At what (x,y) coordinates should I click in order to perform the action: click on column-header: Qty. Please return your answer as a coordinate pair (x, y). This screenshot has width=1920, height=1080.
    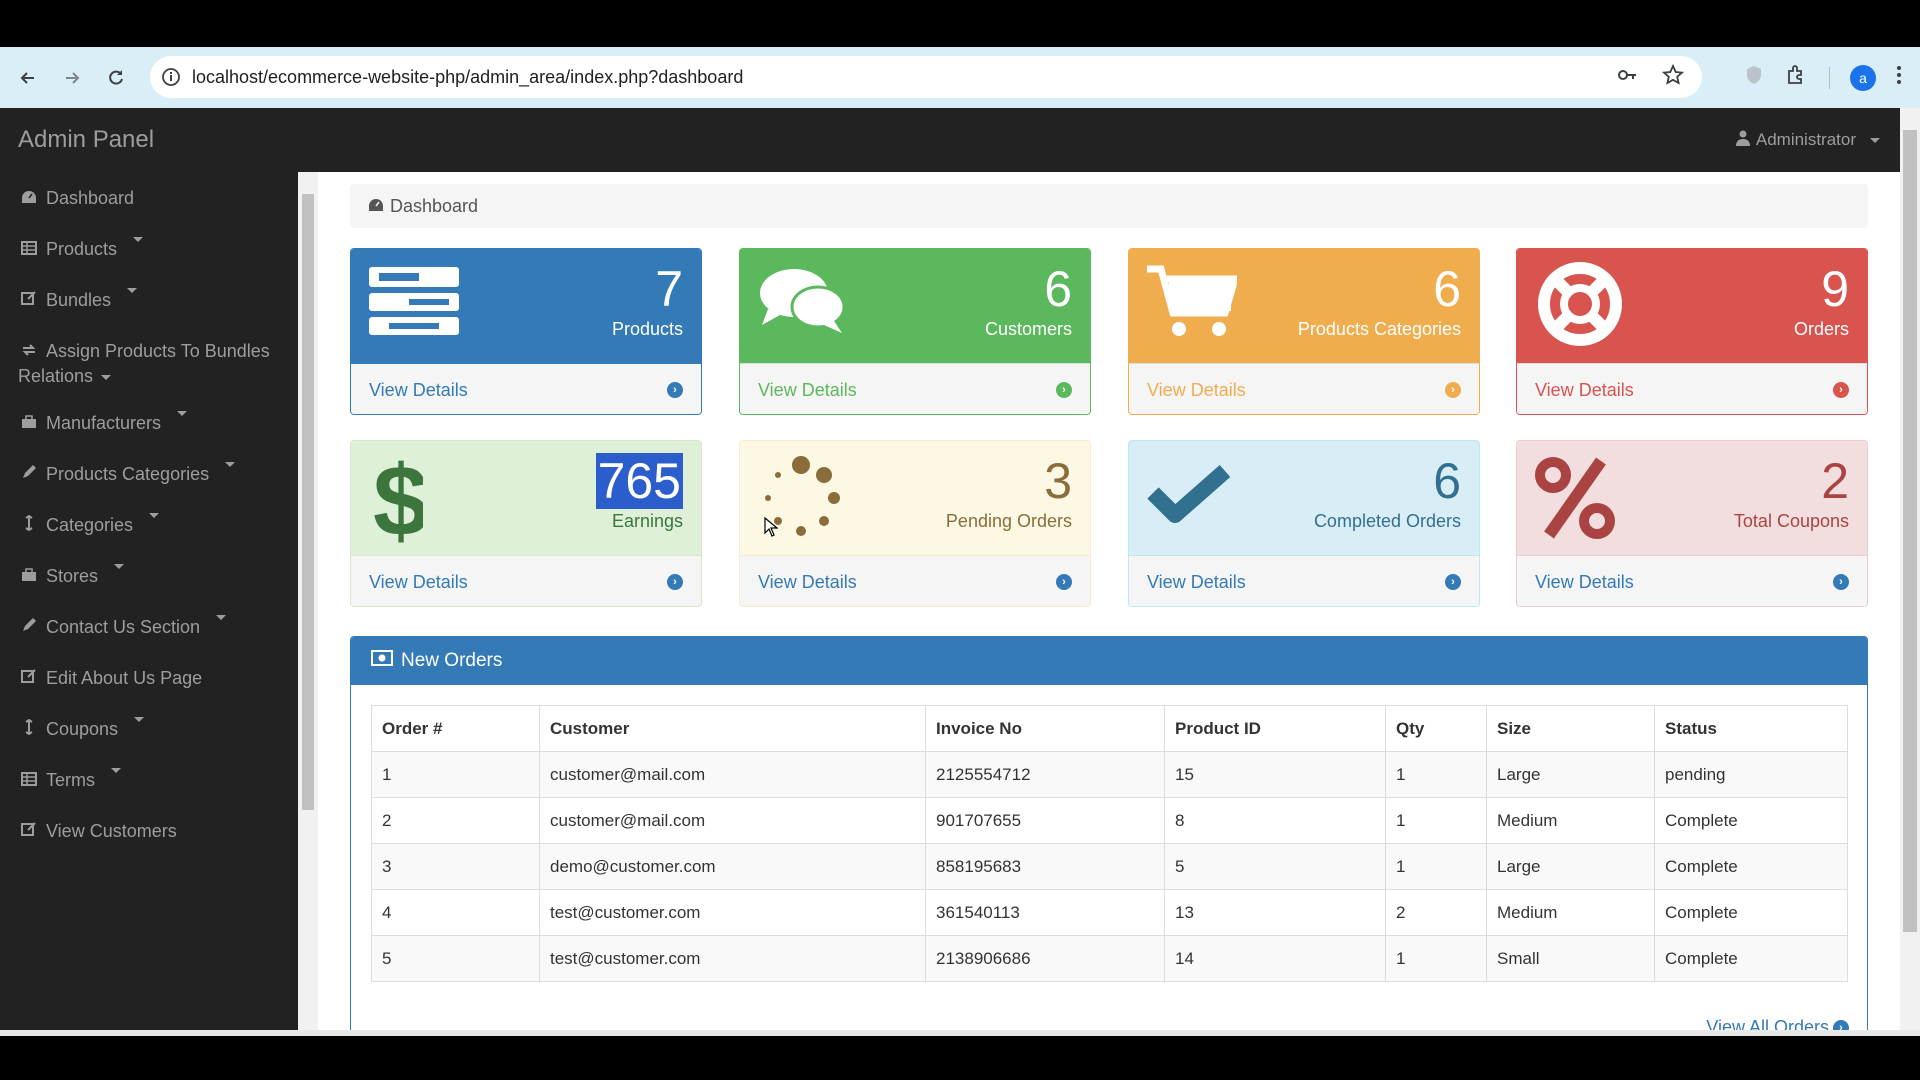
    Looking at the image, I should click on (1436, 728).